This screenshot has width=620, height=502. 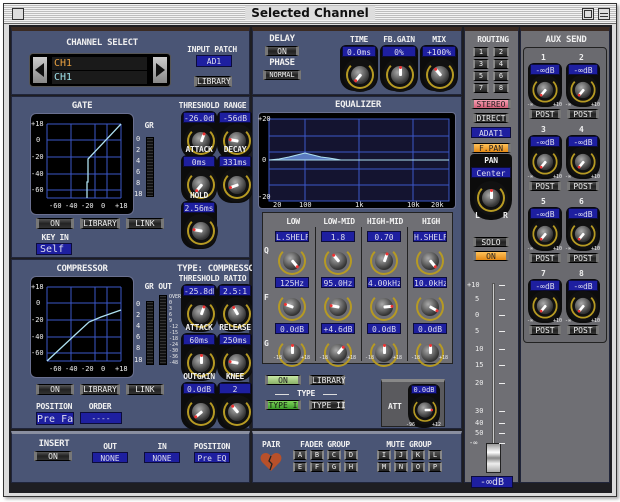 What do you see at coordinates (213, 81) in the screenshot?
I see `input-patch-library-button: LIBRARY` at bounding box center [213, 81].